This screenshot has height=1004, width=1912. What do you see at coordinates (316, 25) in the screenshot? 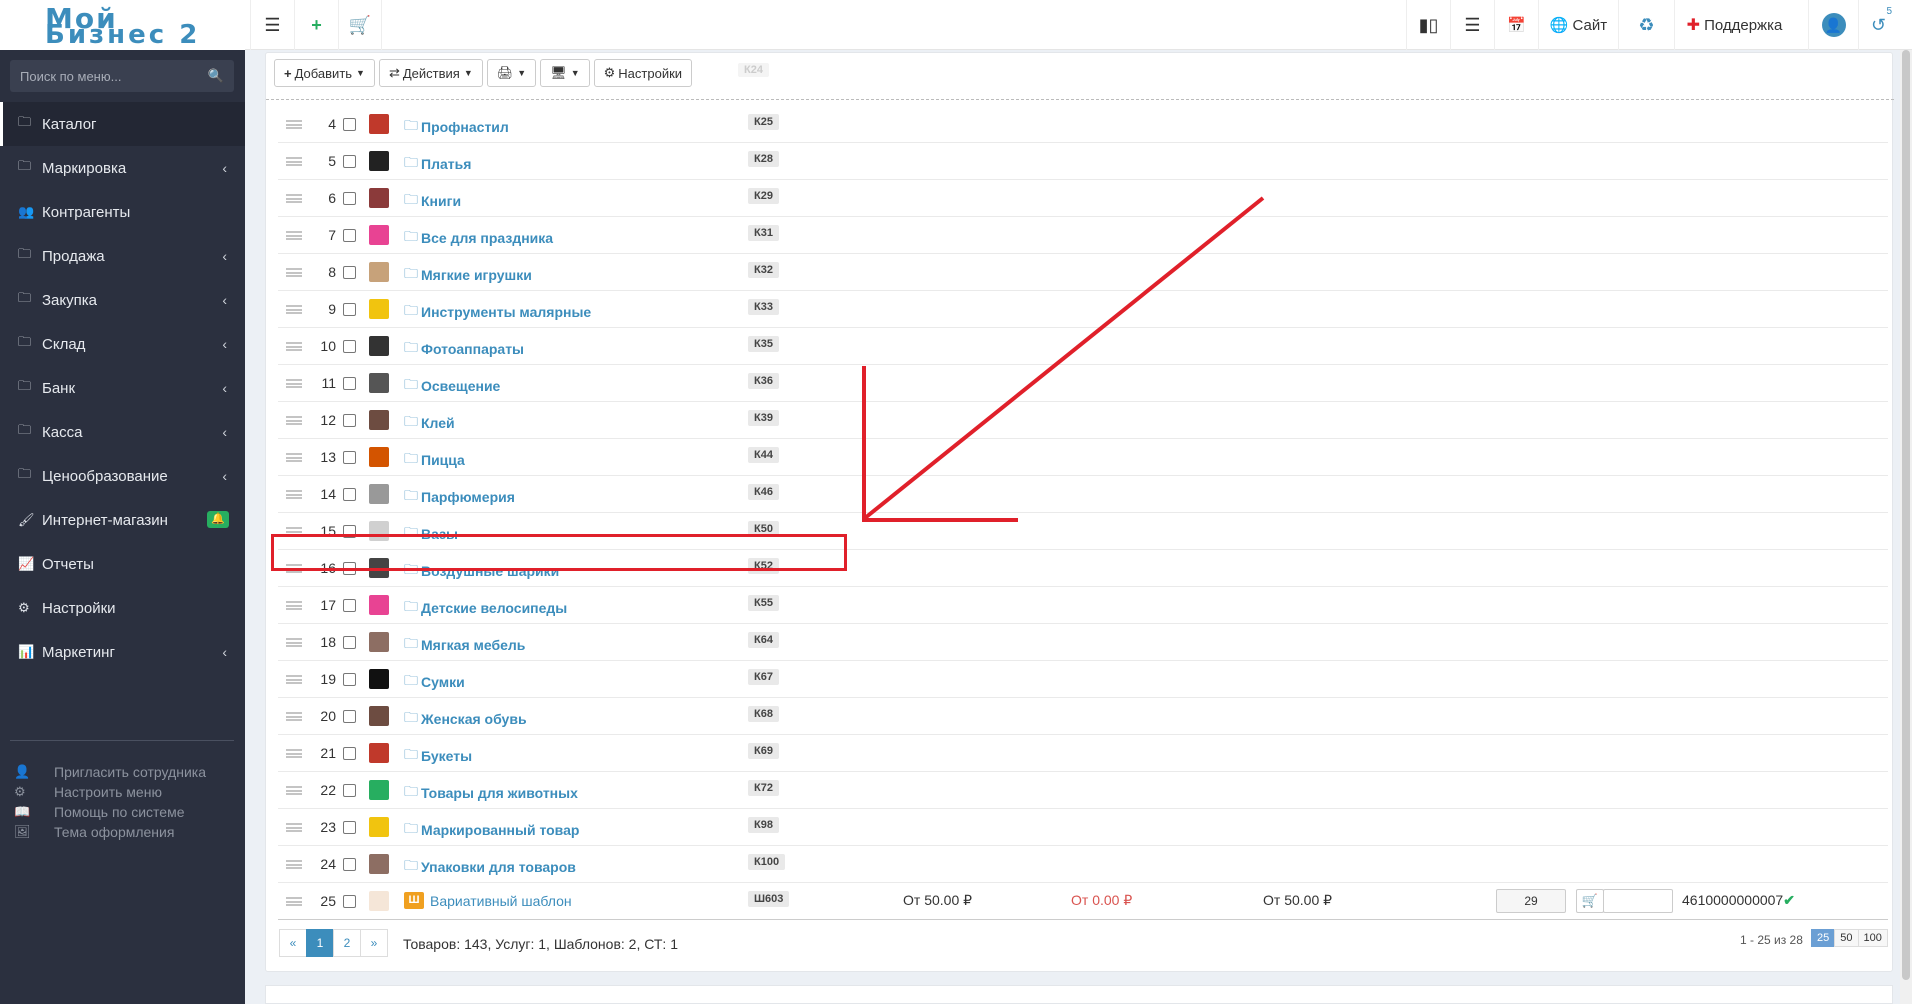
I see `plus-icon: +` at bounding box center [316, 25].